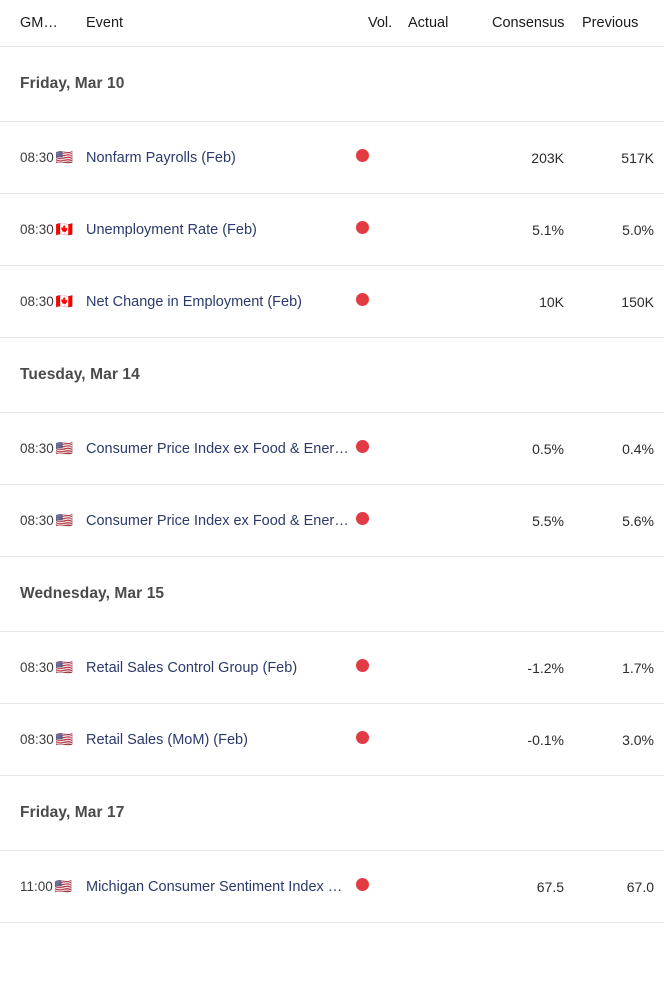 Image resolution: width=664 pixels, height=992 pixels. Describe the element at coordinates (332, 922) in the screenshot. I see `row-divider` at that location.